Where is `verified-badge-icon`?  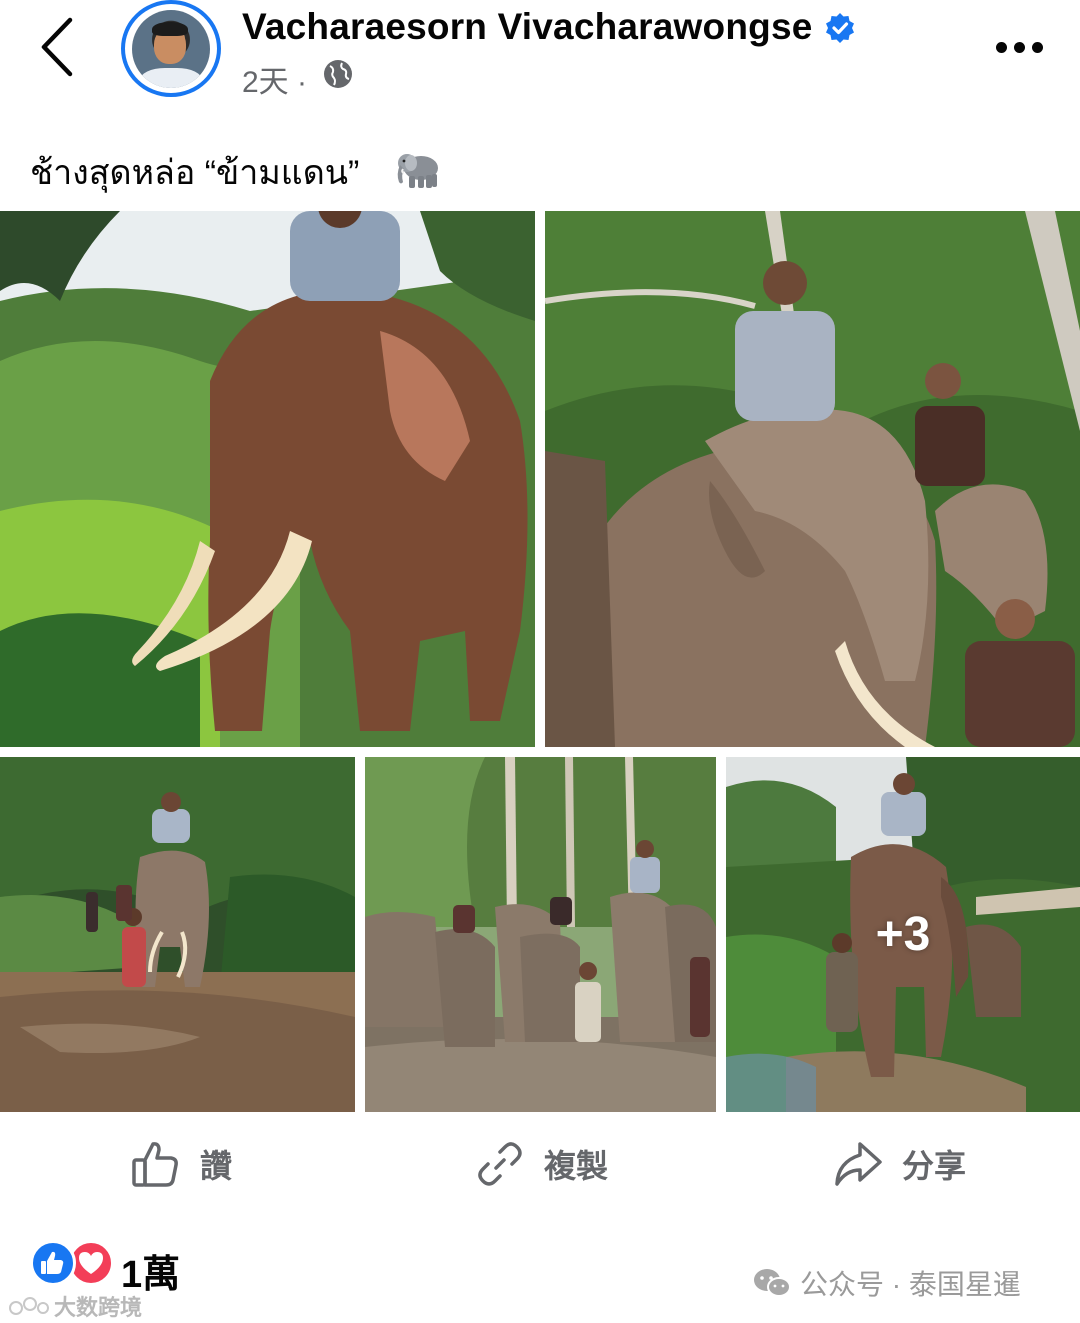
verified-badge-icon is located at coordinates (840, 28).